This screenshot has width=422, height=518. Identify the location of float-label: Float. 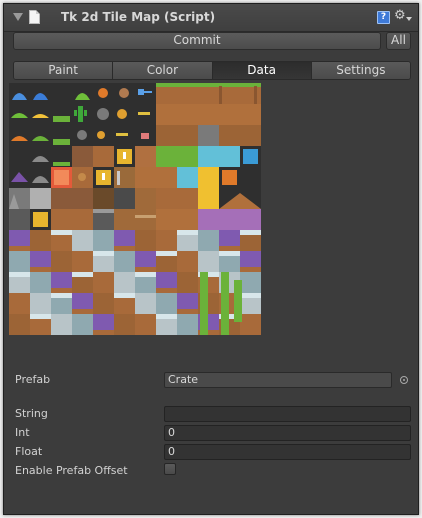
(29, 451).